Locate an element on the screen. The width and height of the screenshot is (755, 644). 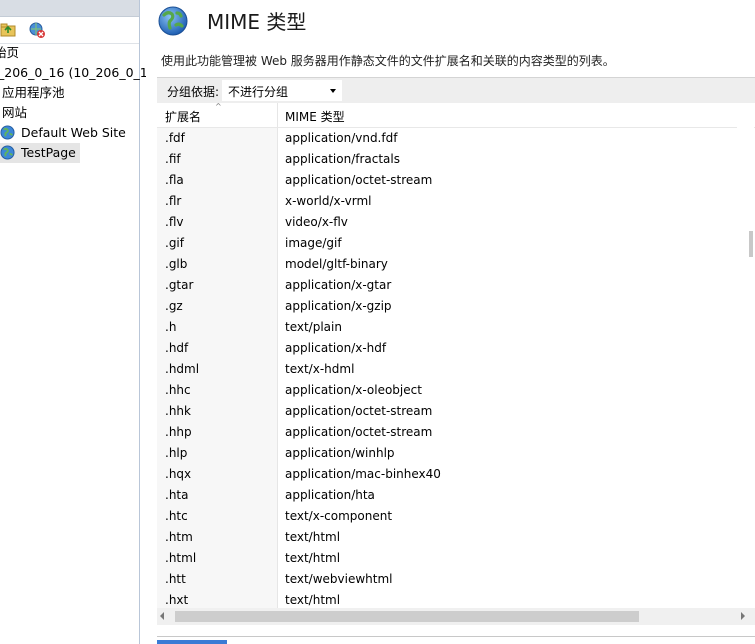
table-row: .htt text/webviewhtml is located at coordinates (452, 579).